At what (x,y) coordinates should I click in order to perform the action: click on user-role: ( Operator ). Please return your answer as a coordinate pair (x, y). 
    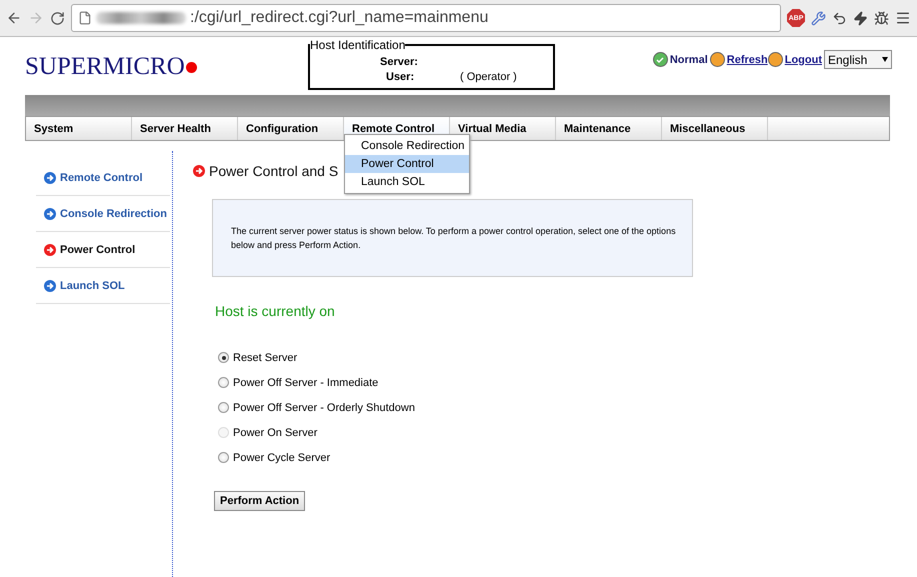
    Looking at the image, I should click on (489, 77).